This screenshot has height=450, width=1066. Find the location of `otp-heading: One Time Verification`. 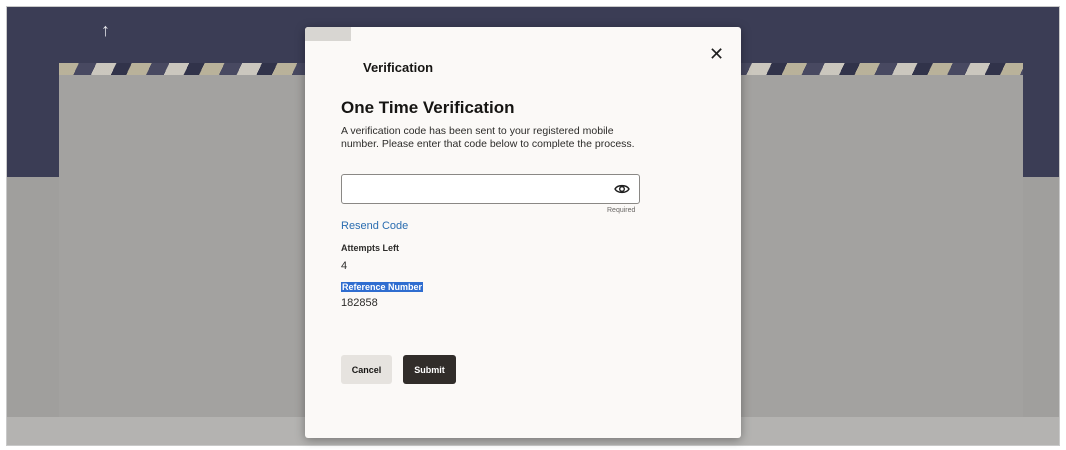

otp-heading: One Time Verification is located at coordinates (428, 107).